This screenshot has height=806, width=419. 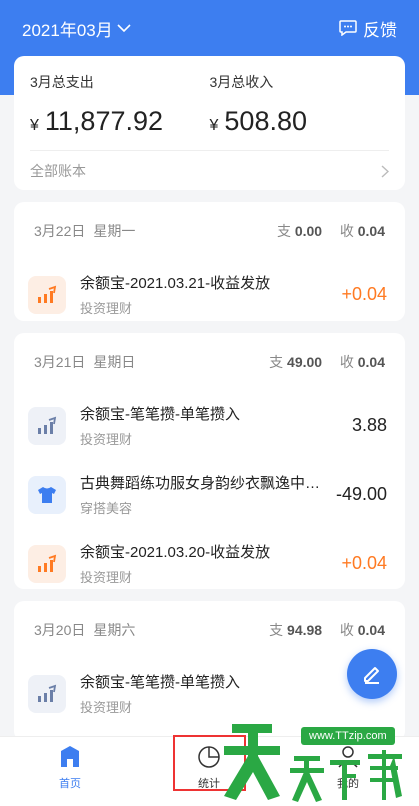 What do you see at coordinates (106, 508) in the screenshot?
I see `transaction-category: 穿搭美容` at bounding box center [106, 508].